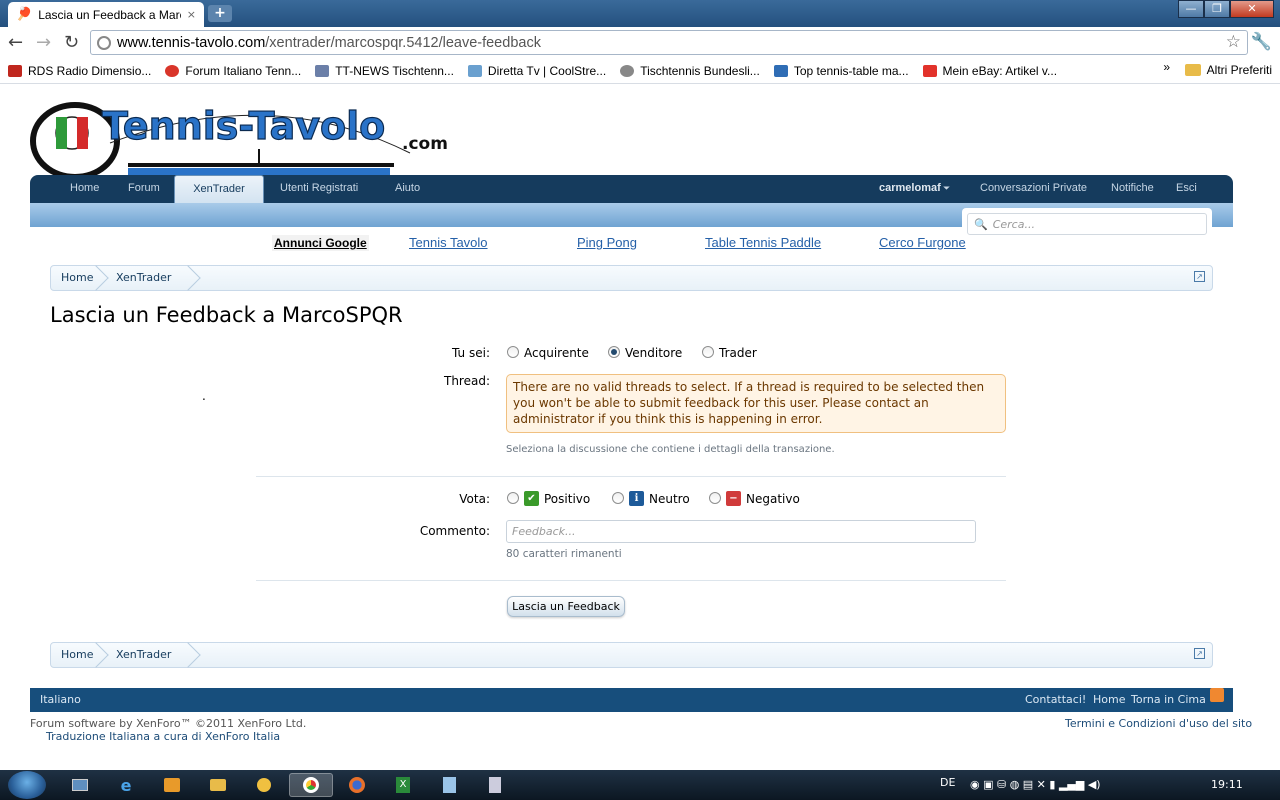 The width and height of the screenshot is (1280, 800). Describe the element at coordinates (454, 531) in the screenshot. I see `comment-label: Commento:` at that location.